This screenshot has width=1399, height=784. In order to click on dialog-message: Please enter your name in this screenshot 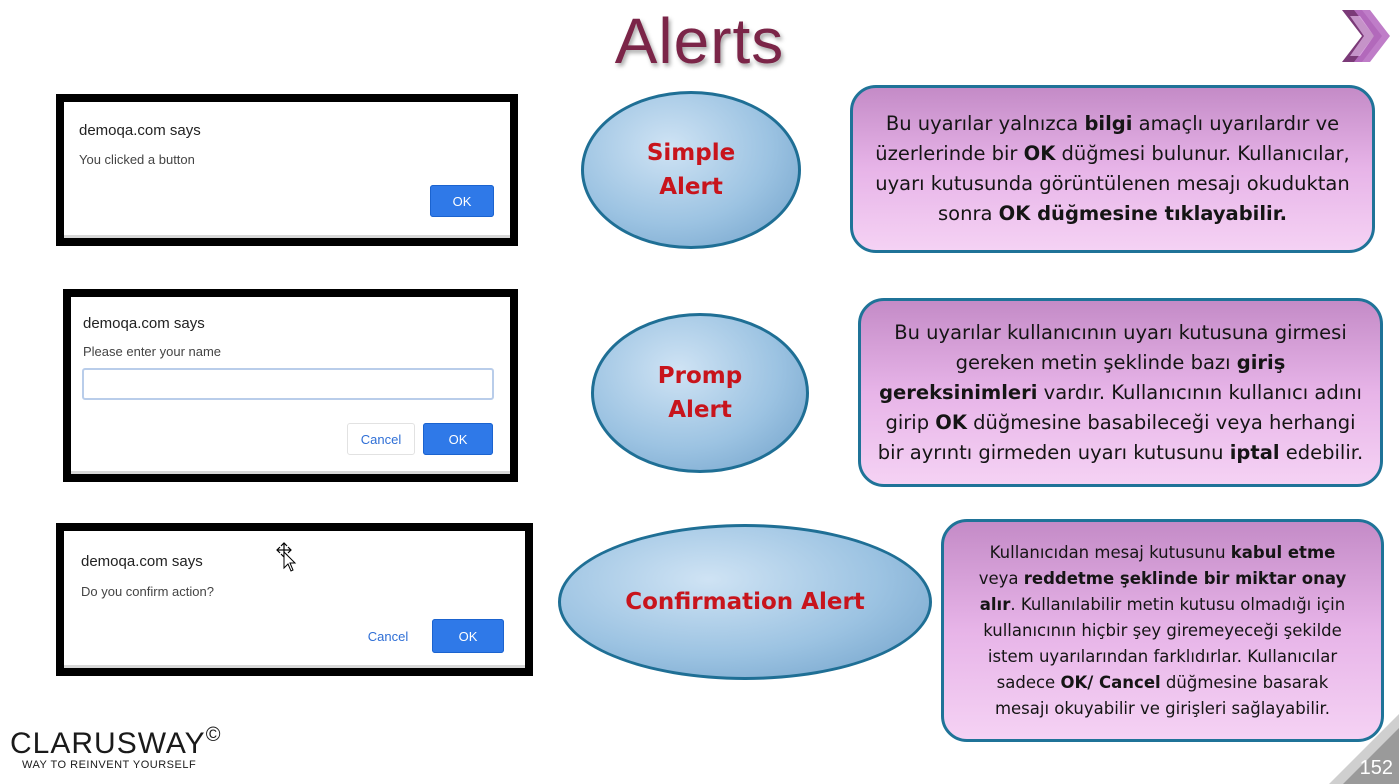, I will do `click(152, 351)`.